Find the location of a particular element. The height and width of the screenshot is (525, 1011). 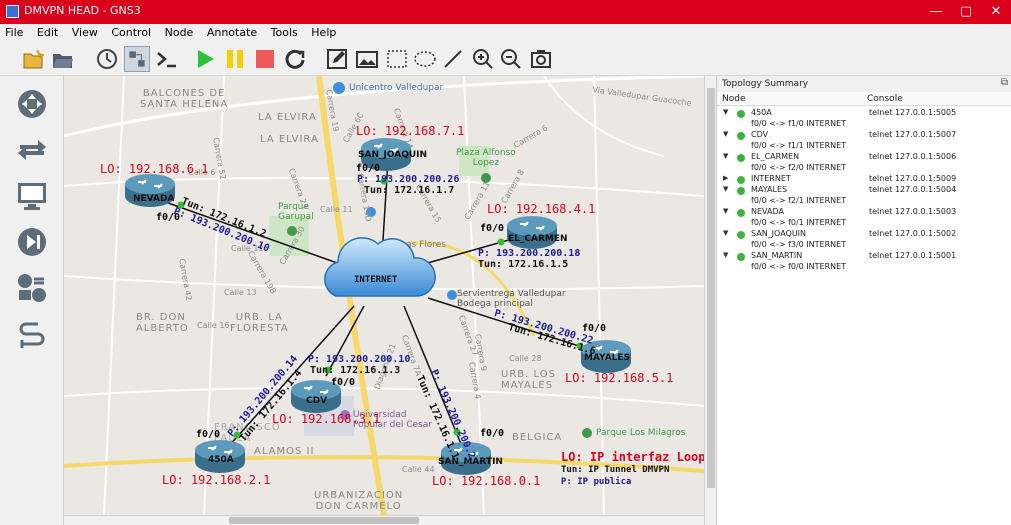

legend-tunnel: Tun: IP Tunnel DMVPN is located at coordinates (615, 470).